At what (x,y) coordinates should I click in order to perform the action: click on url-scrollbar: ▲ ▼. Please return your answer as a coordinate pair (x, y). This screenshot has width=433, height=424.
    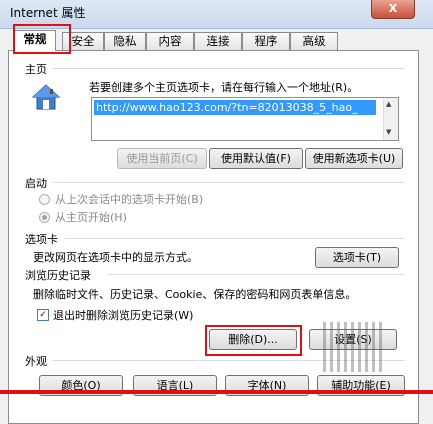
    Looking at the image, I should click on (390, 119).